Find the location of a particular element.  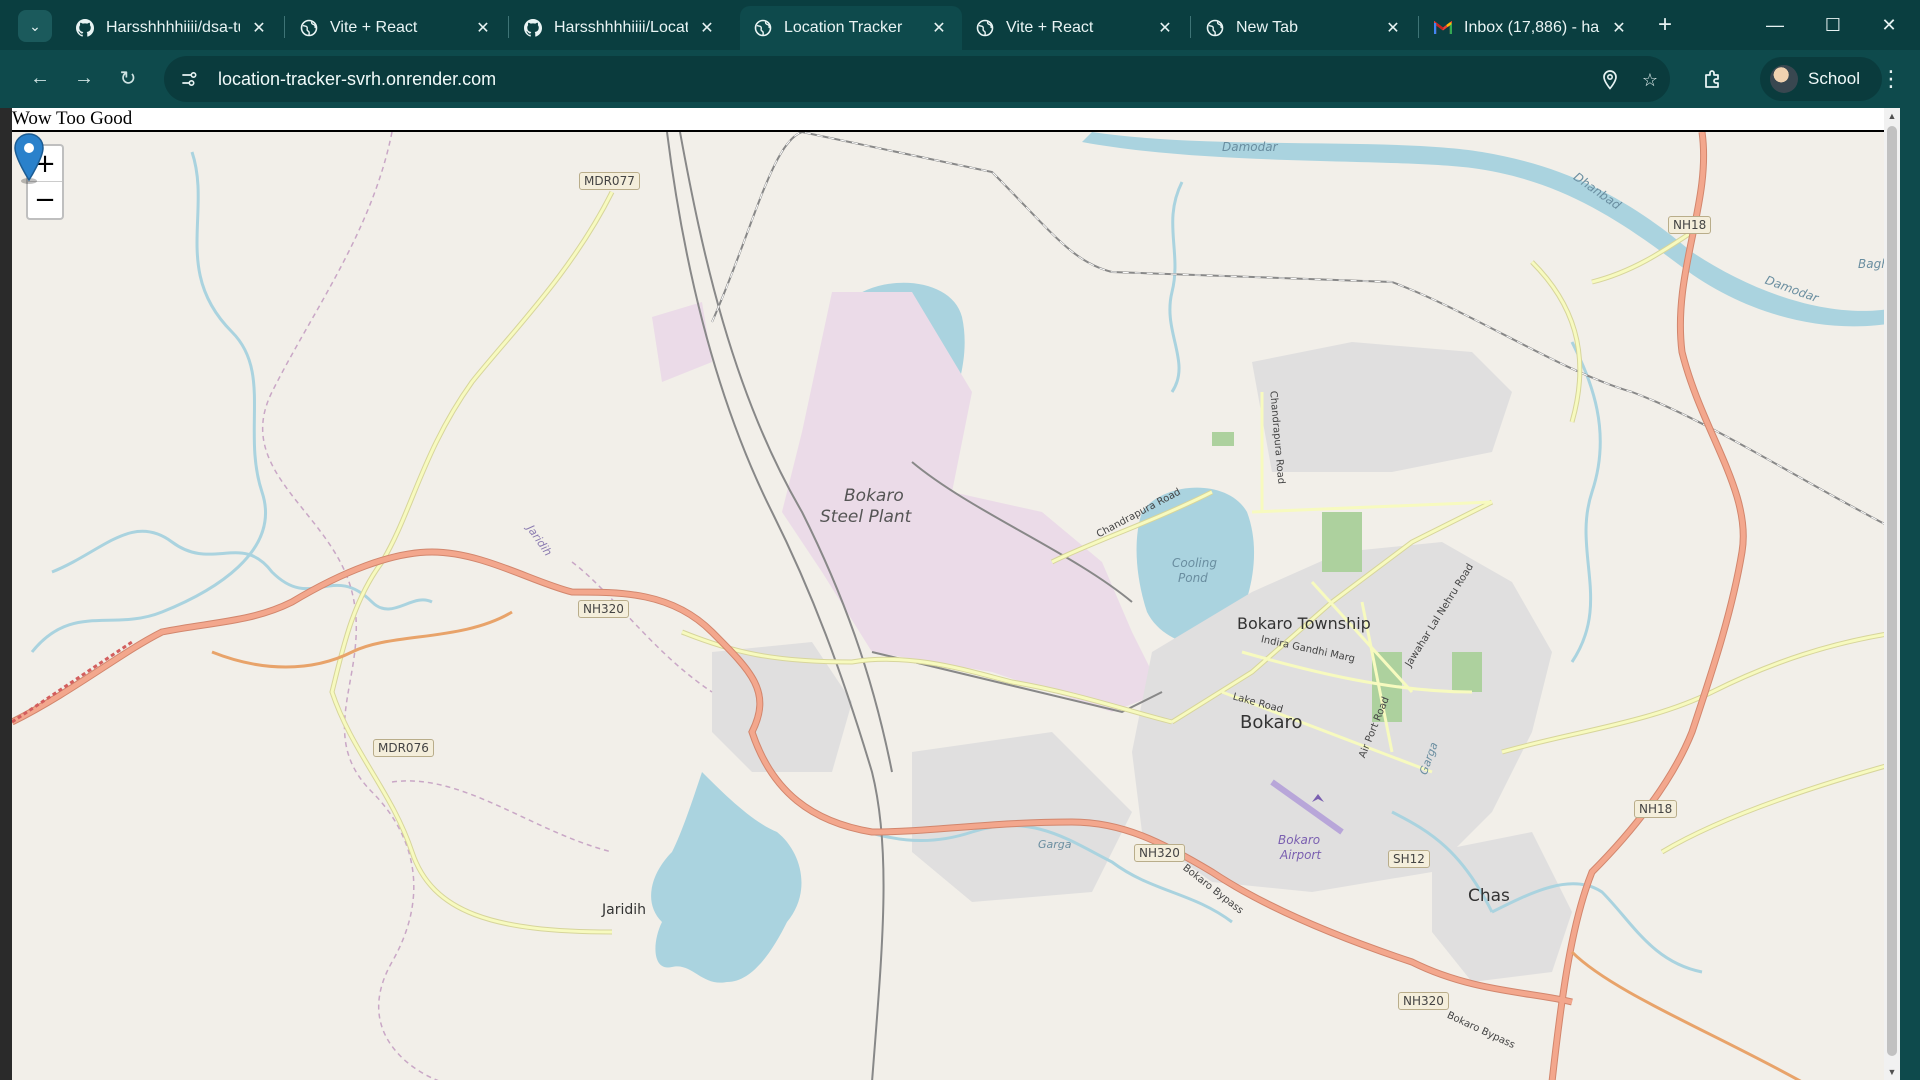

tab-location-tracker: Location Tracker ✕ is located at coordinates (851, 28).